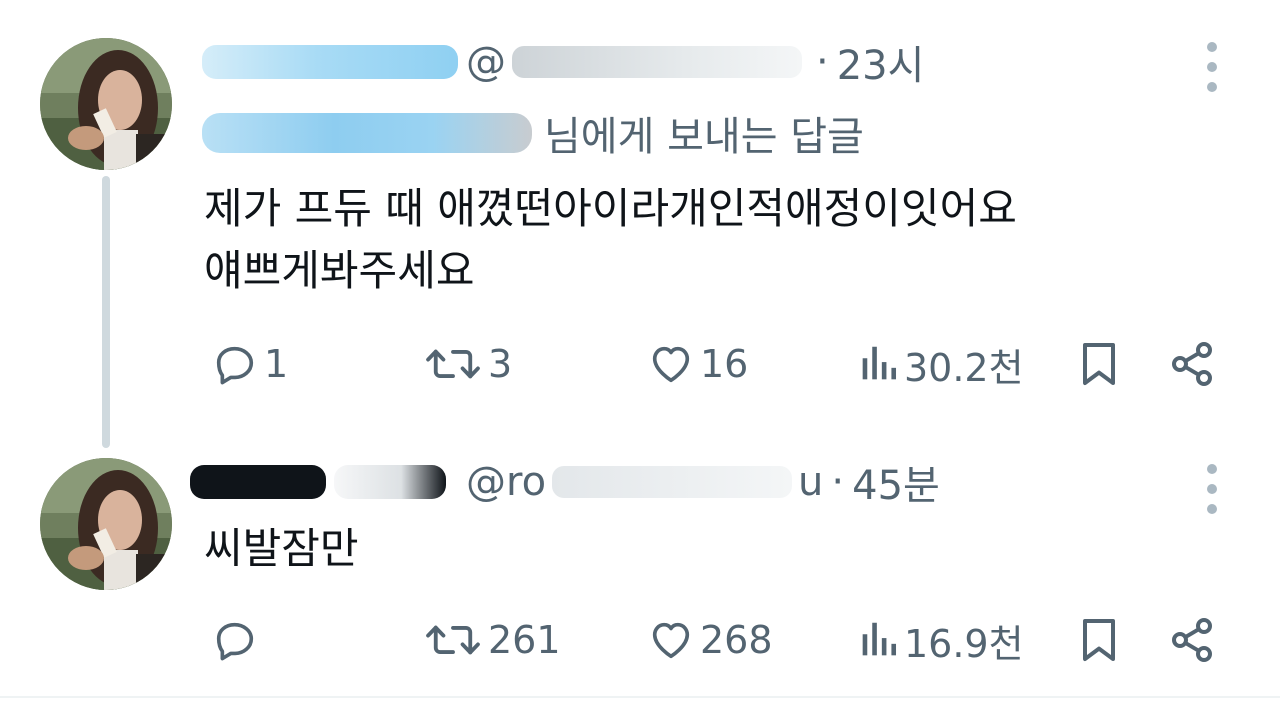  What do you see at coordinates (698, 364) in the screenshot?
I see `like-button: 16` at bounding box center [698, 364].